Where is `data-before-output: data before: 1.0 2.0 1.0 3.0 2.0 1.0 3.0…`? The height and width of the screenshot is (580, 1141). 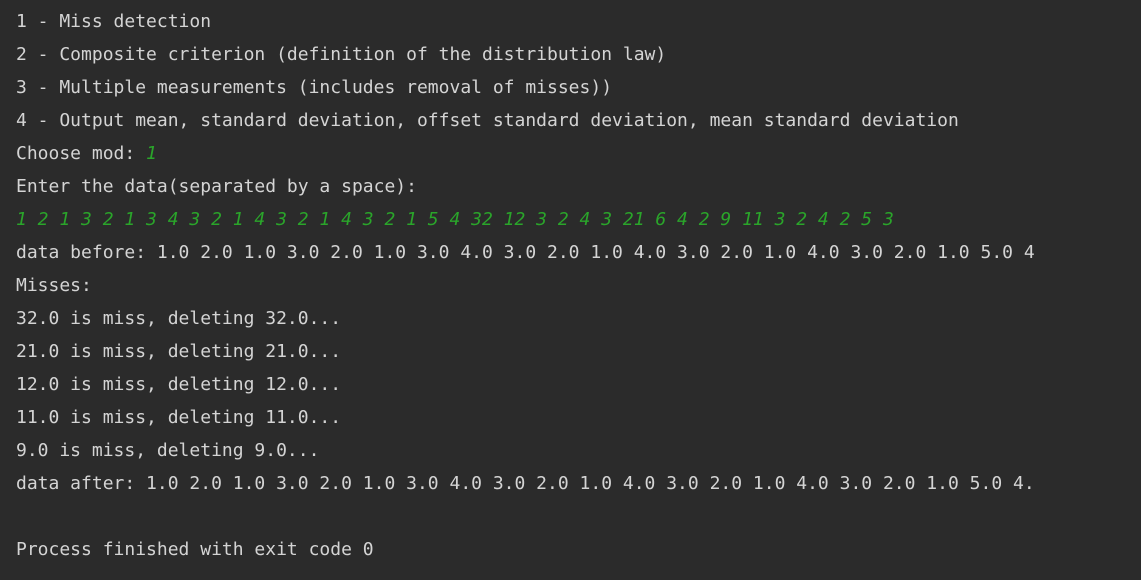 data-before-output: data before: 1.0 2.0 1.0 3.0 2.0 1.0 3.0… is located at coordinates (525, 252).